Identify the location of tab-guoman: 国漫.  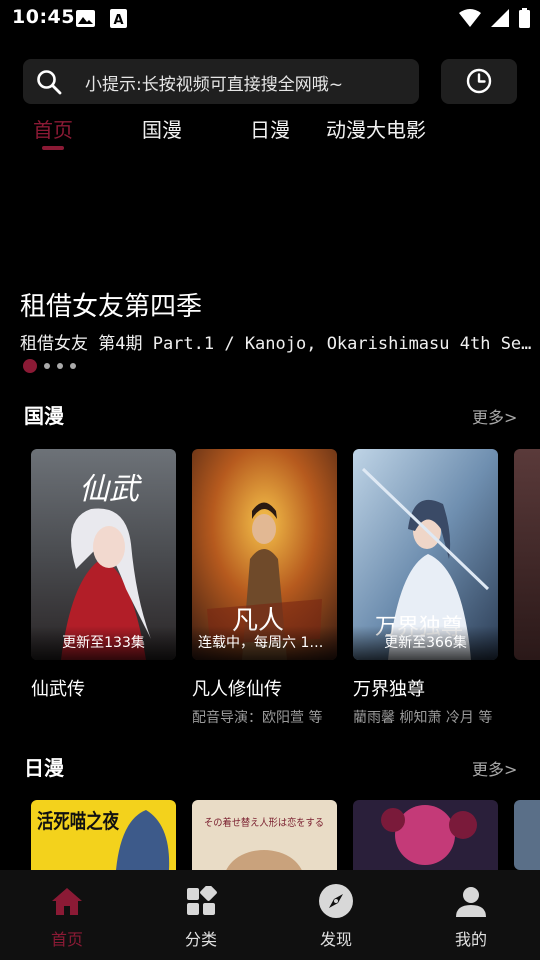
(162, 128).